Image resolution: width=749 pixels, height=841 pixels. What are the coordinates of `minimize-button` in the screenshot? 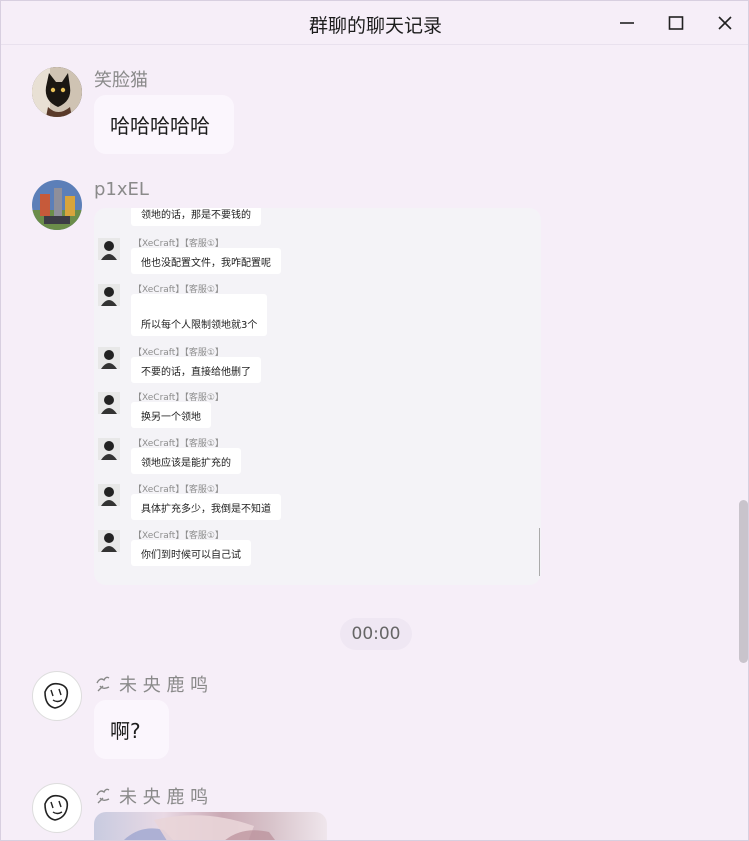 It's located at (627, 23).